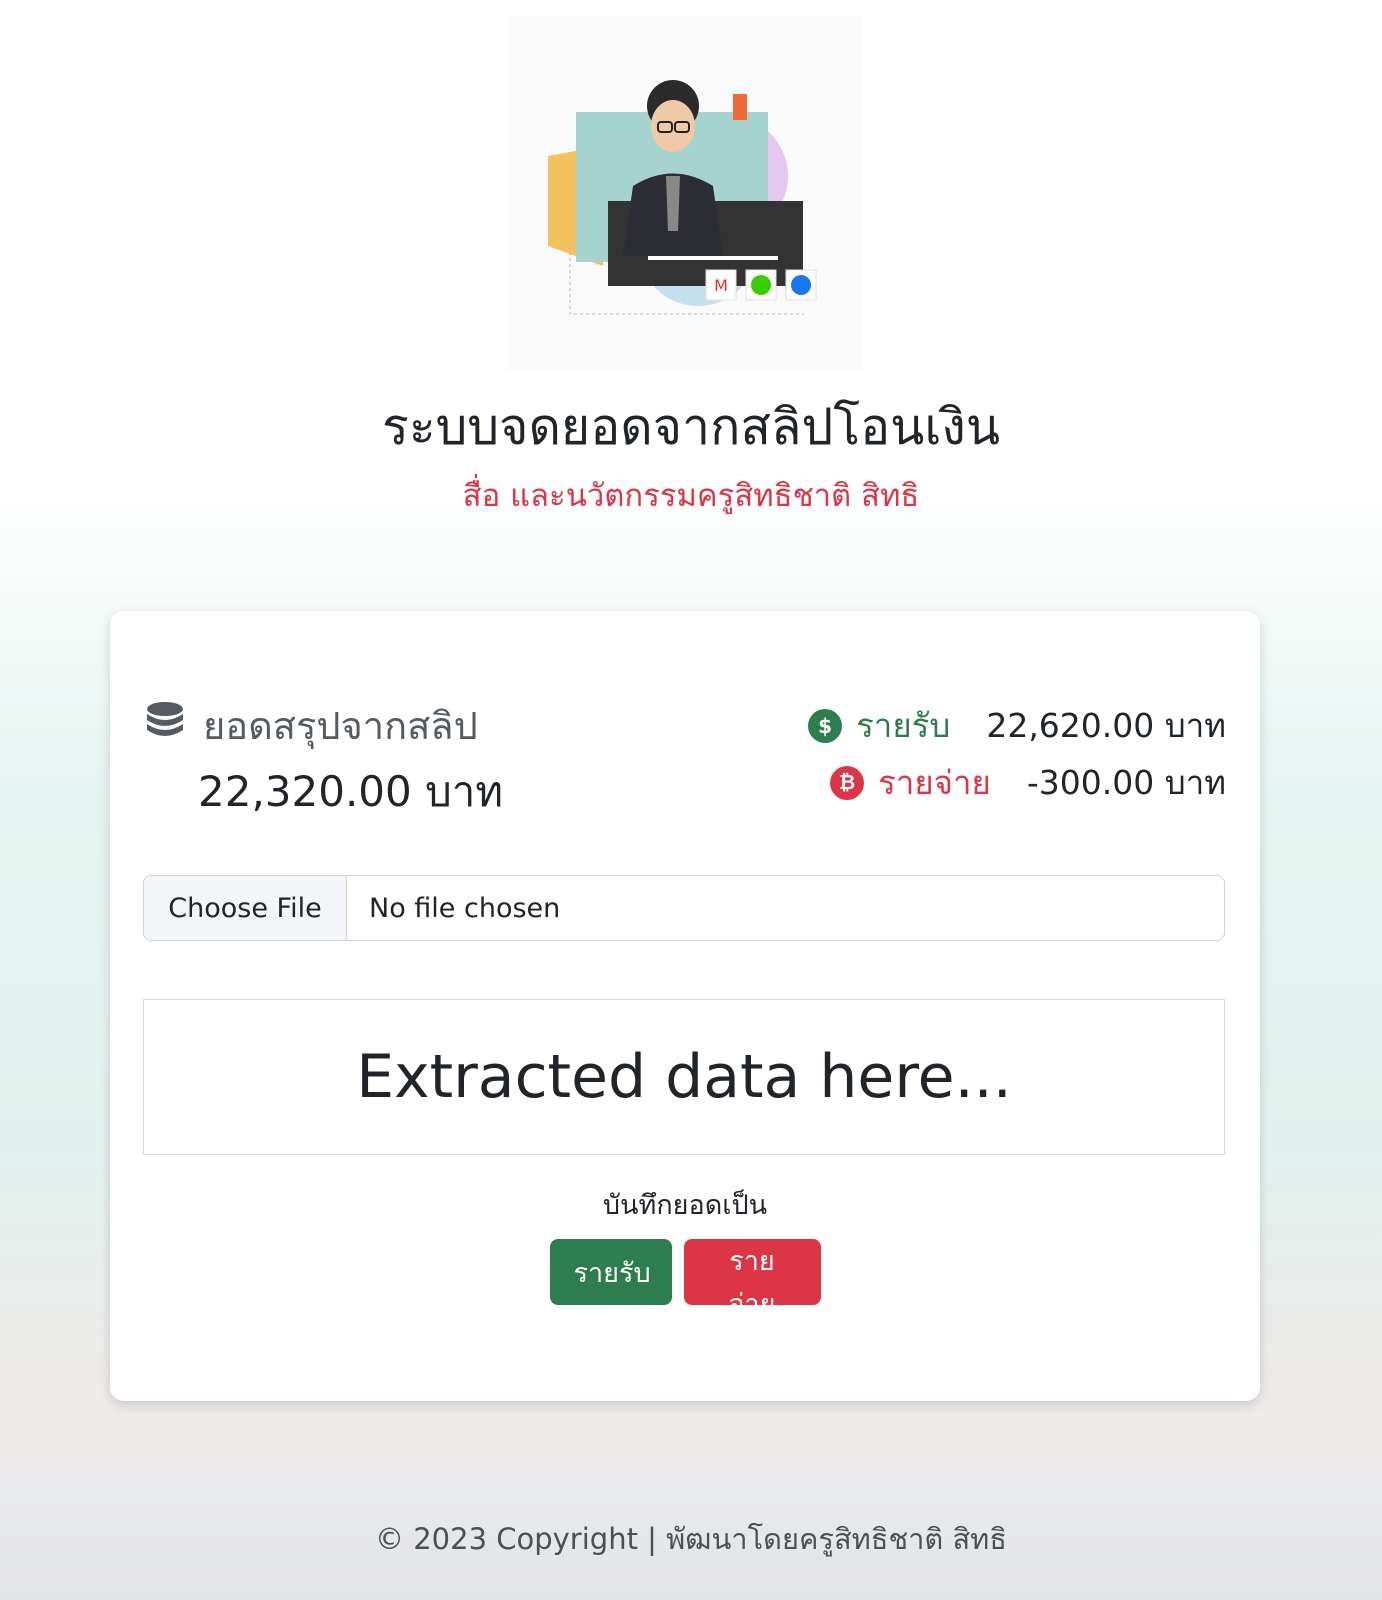 The width and height of the screenshot is (1382, 1600). What do you see at coordinates (934, 782) in the screenshot?
I see `expense-label: รายจ่าย` at bounding box center [934, 782].